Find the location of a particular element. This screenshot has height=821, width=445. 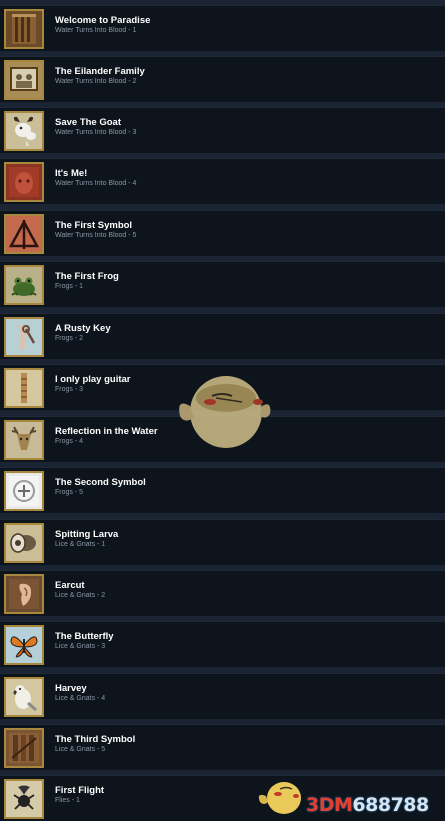

achievement-chapter: Frogs - 1 is located at coordinates (69, 286).